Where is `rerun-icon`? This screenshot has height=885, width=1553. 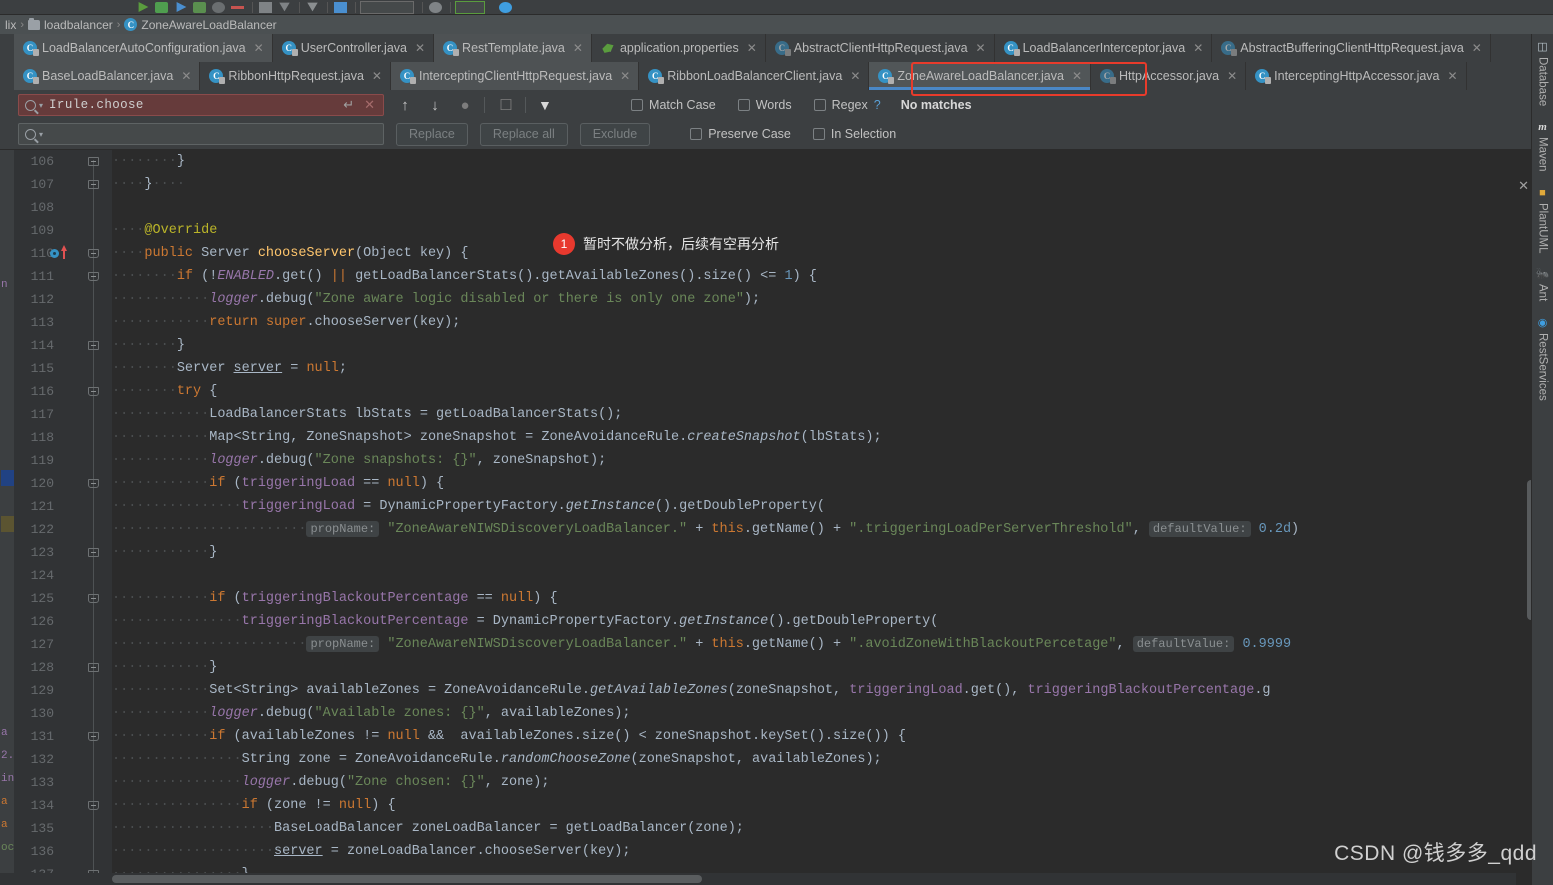 rerun-icon is located at coordinates (218, 7).